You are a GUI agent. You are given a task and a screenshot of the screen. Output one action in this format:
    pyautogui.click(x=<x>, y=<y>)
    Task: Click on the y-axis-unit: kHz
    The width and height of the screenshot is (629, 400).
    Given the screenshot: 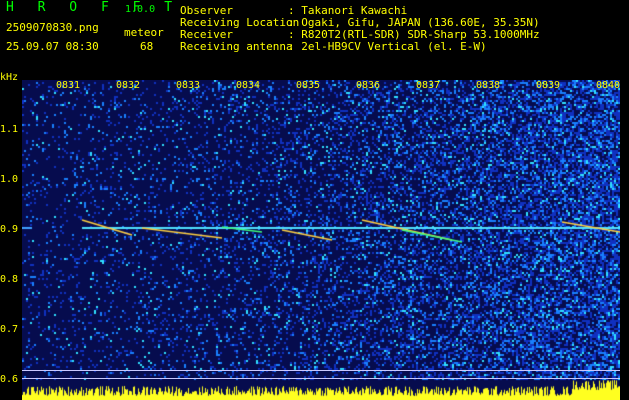 What is the action you would take?
    pyautogui.click(x=9, y=77)
    